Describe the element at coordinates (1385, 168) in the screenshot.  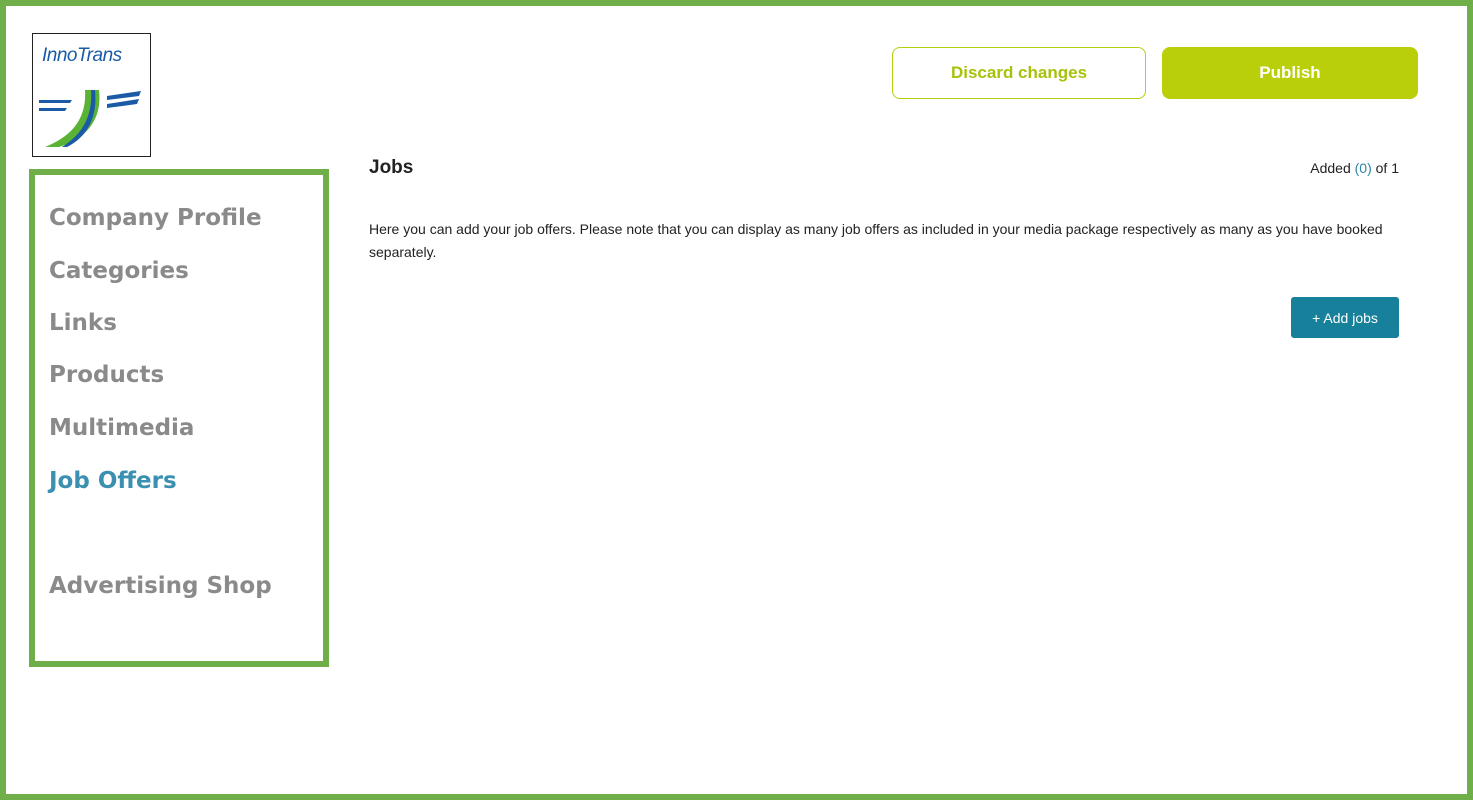
I see `added-suffix: of 1` at that location.